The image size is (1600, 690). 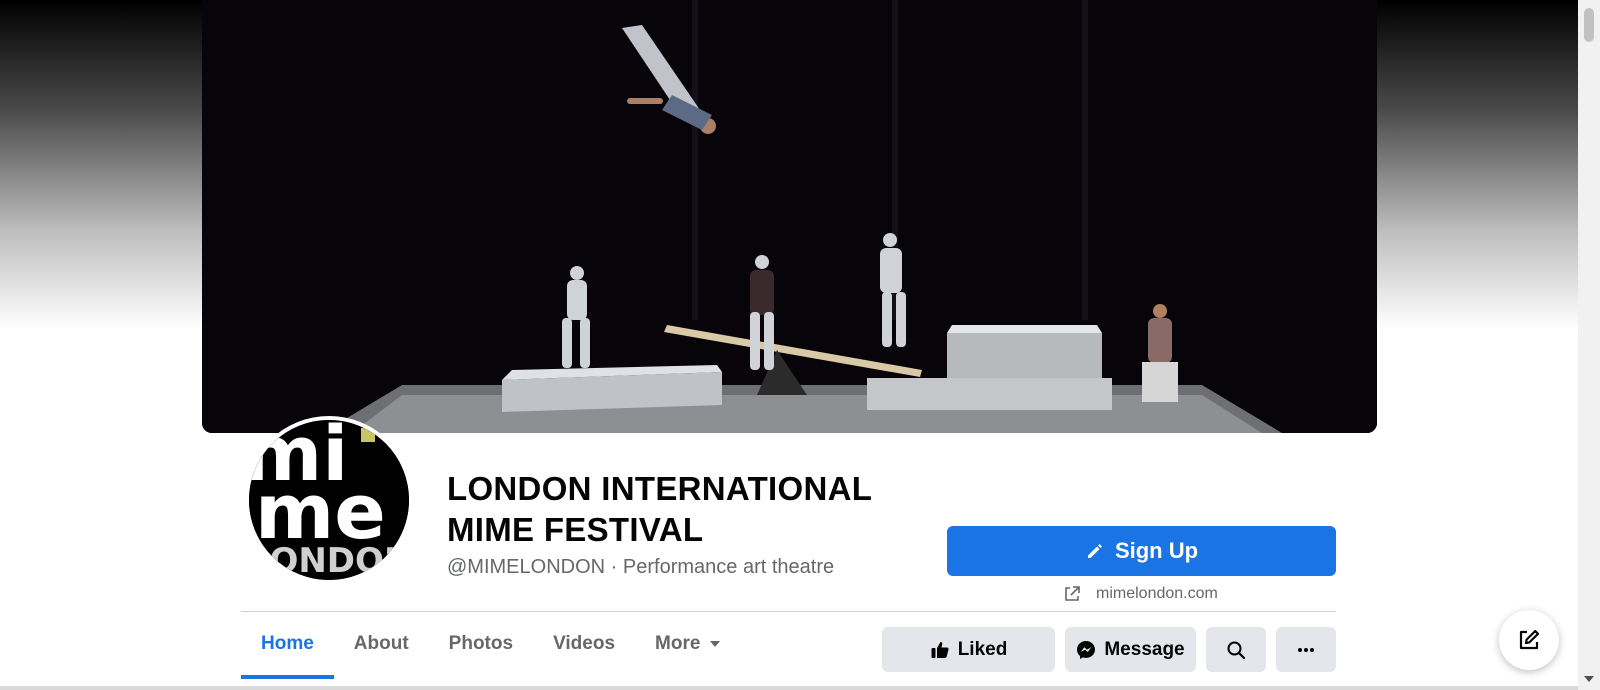 I want to click on ellipsis-icon, so click(x=1306, y=649).